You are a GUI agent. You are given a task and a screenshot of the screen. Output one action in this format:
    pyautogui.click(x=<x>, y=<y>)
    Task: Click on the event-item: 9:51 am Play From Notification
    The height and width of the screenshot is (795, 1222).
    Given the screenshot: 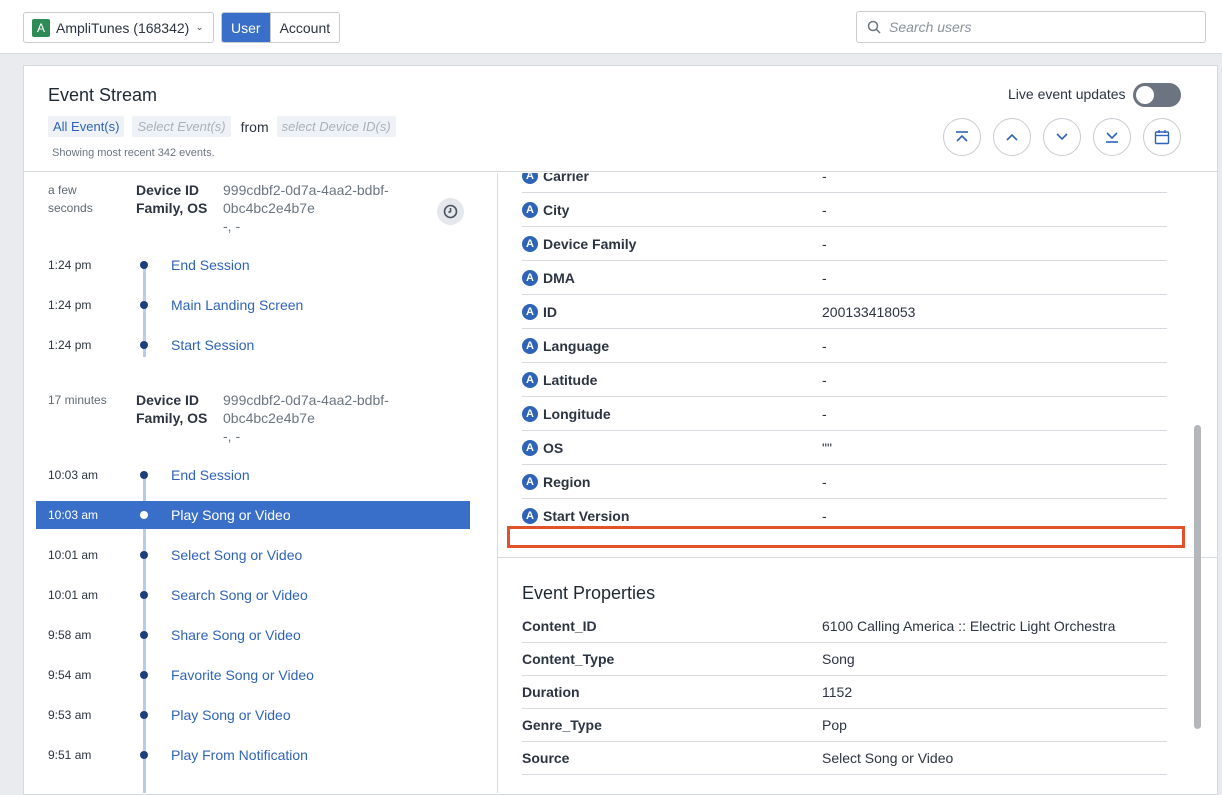 What is the action you would take?
    pyautogui.click(x=253, y=755)
    